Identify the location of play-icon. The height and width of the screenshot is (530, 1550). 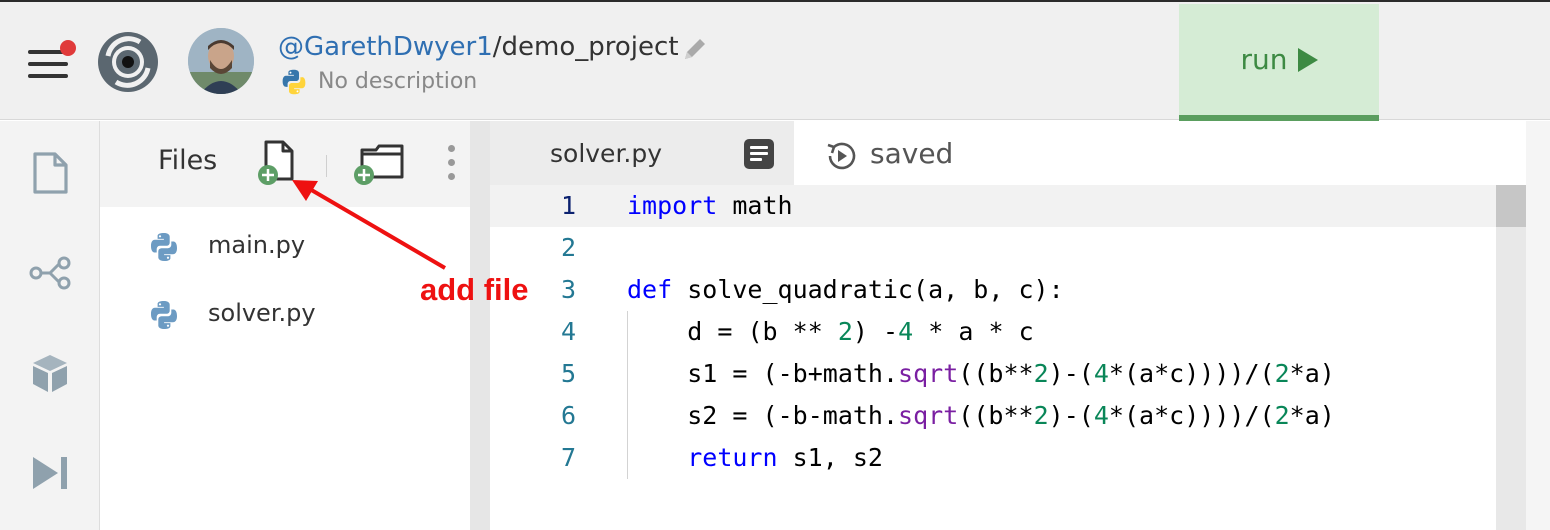
(1307, 59).